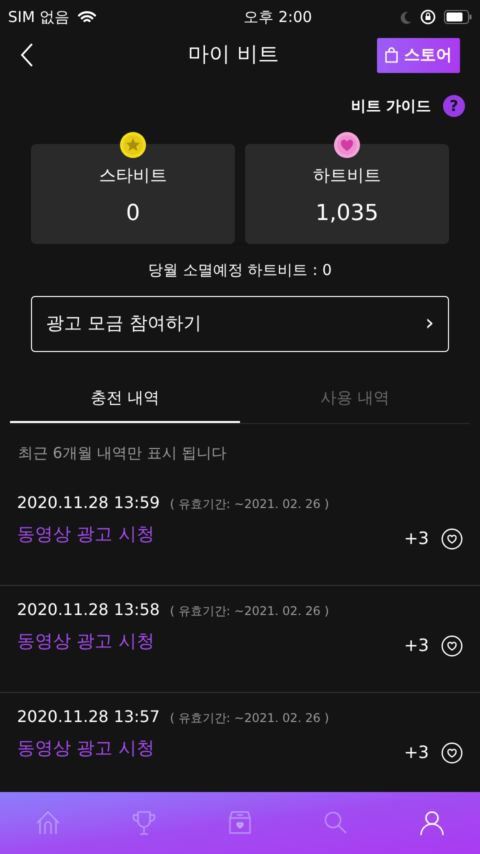  I want to click on ad-donation-button: 광고 모금 참여하기 ›, so click(240, 324).